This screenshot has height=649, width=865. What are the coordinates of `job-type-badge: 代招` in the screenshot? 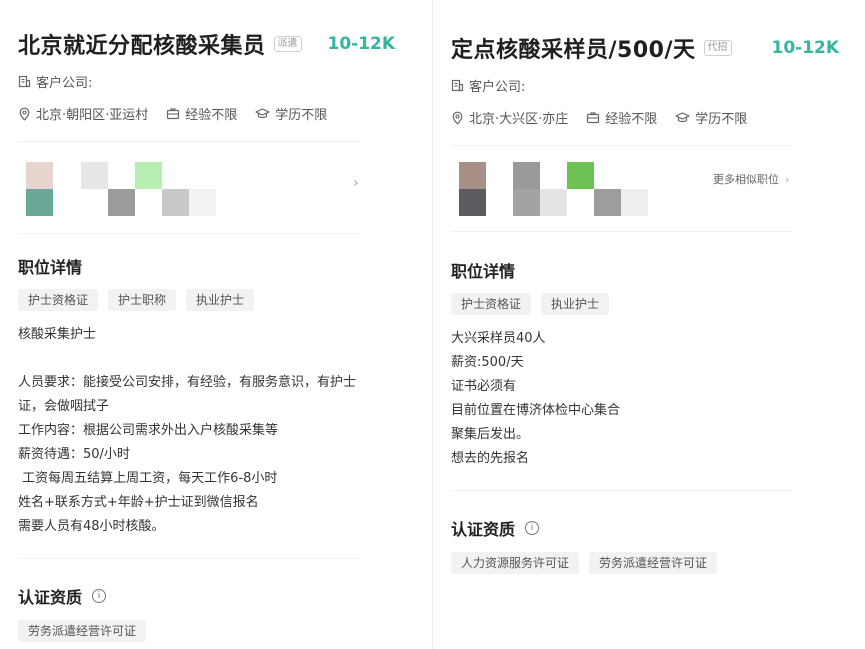 It's located at (717, 48).